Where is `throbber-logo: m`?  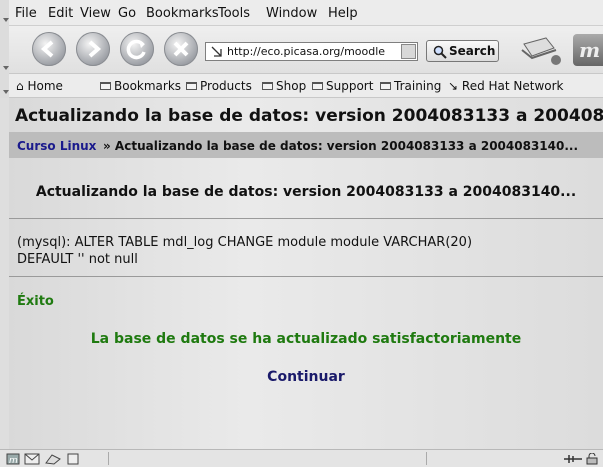
throbber-logo: m is located at coordinates (588, 50).